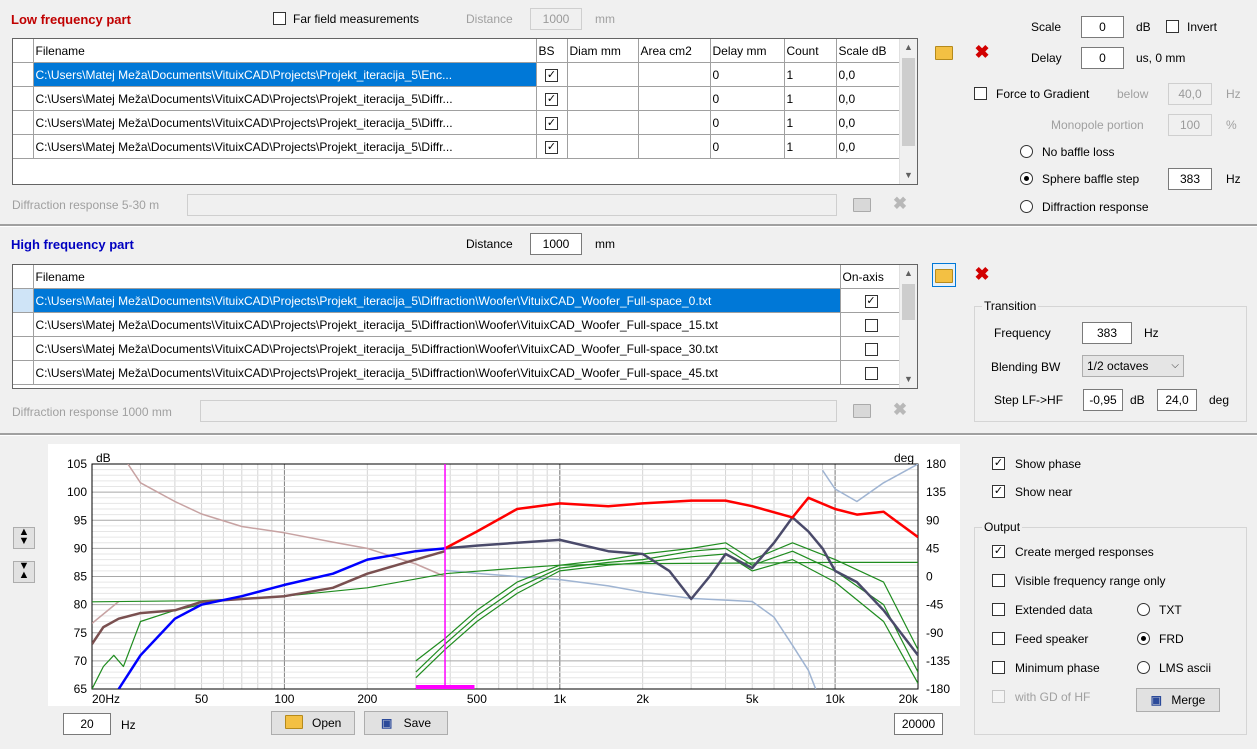  I want to click on no-baffle-radio, so click(1026, 151).